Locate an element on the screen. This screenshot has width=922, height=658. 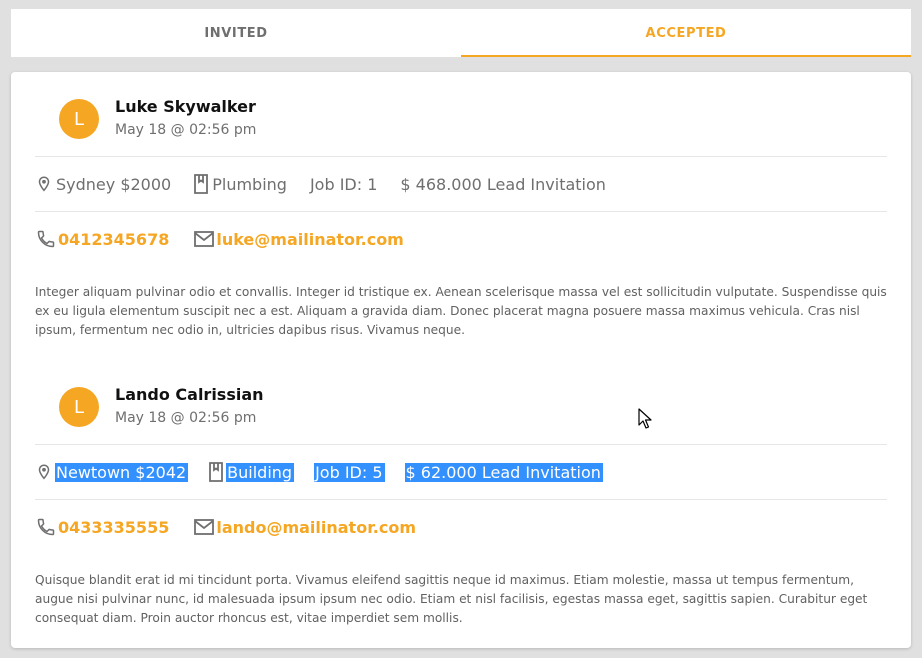
phone-link: 0412345678 is located at coordinates (102, 239).